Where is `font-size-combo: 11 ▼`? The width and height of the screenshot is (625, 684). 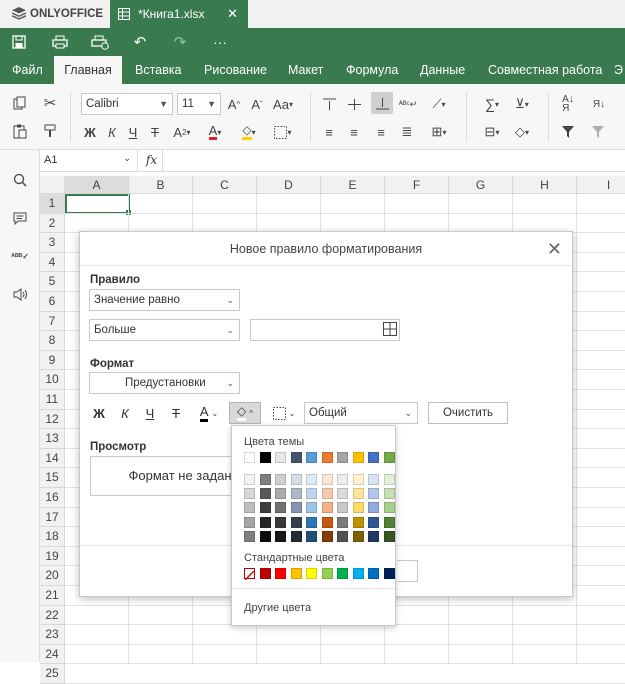 font-size-combo: 11 ▼ is located at coordinates (199, 104).